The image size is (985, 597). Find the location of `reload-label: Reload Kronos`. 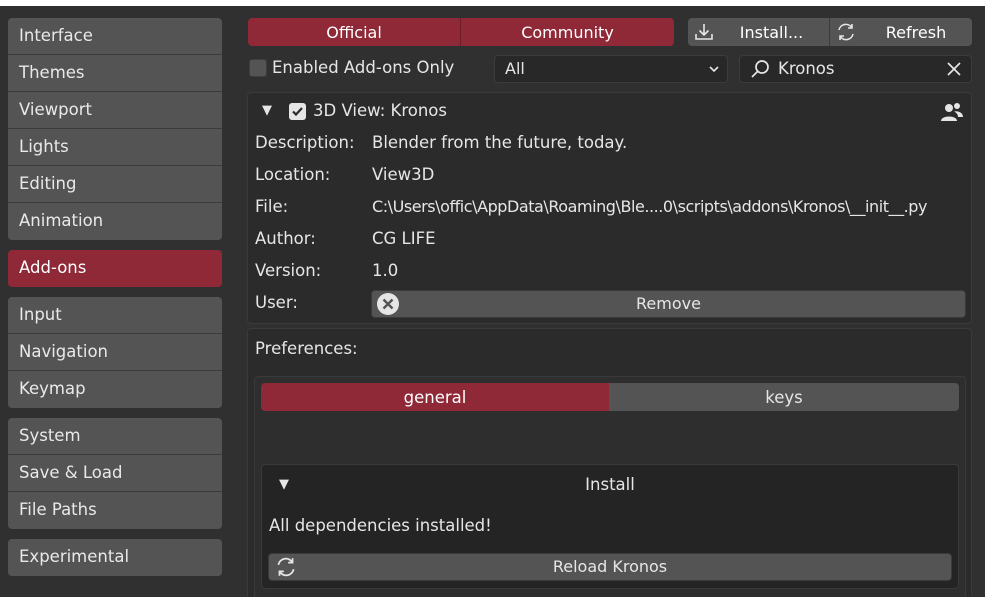

reload-label: Reload Kronos is located at coordinates (610, 566).